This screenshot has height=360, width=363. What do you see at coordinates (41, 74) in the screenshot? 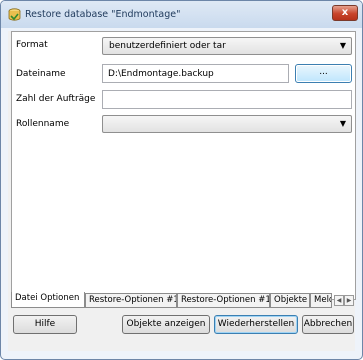
I see `filename-label: Dateiname` at bounding box center [41, 74].